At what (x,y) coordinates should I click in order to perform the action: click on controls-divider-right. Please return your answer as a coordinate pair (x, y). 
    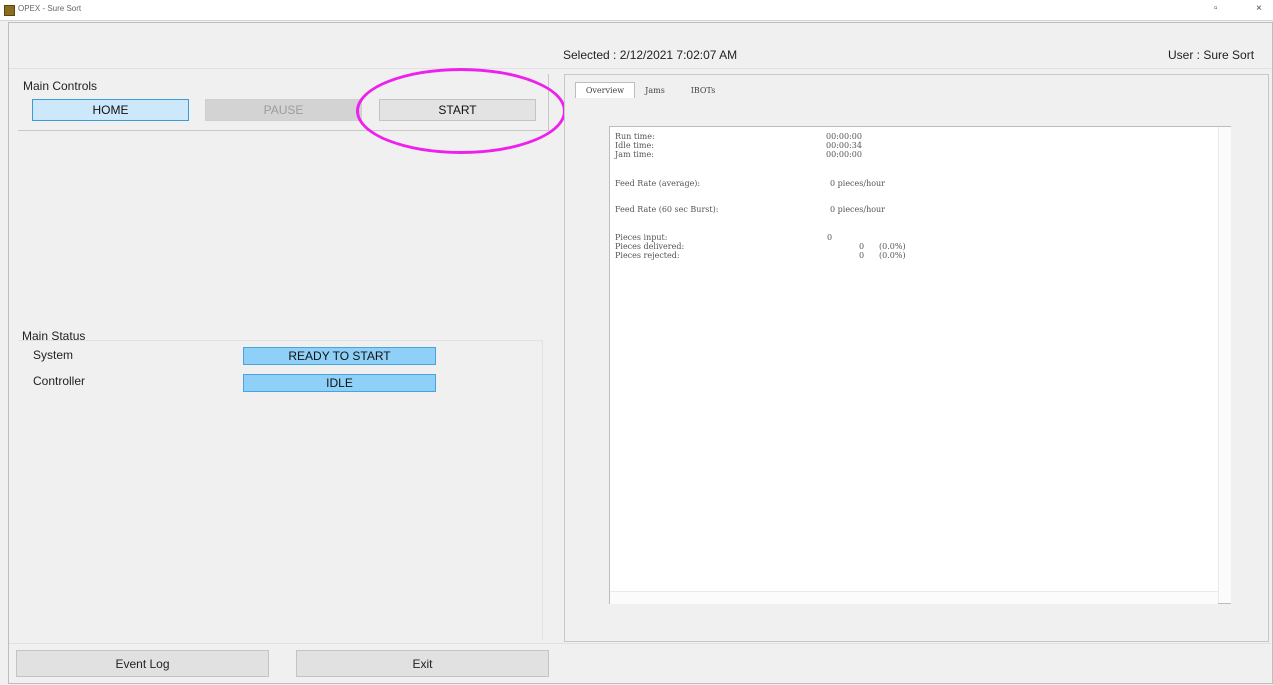
    Looking at the image, I should click on (548, 102).